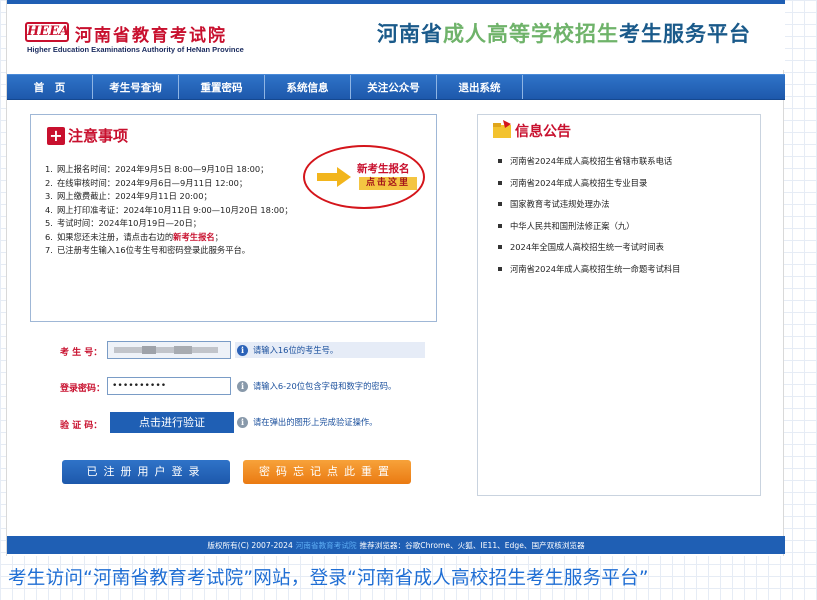 The height and width of the screenshot is (600, 817). I want to click on announcement-item: 河南省2024年成人高校招生省辖市联系电话, so click(589, 166).